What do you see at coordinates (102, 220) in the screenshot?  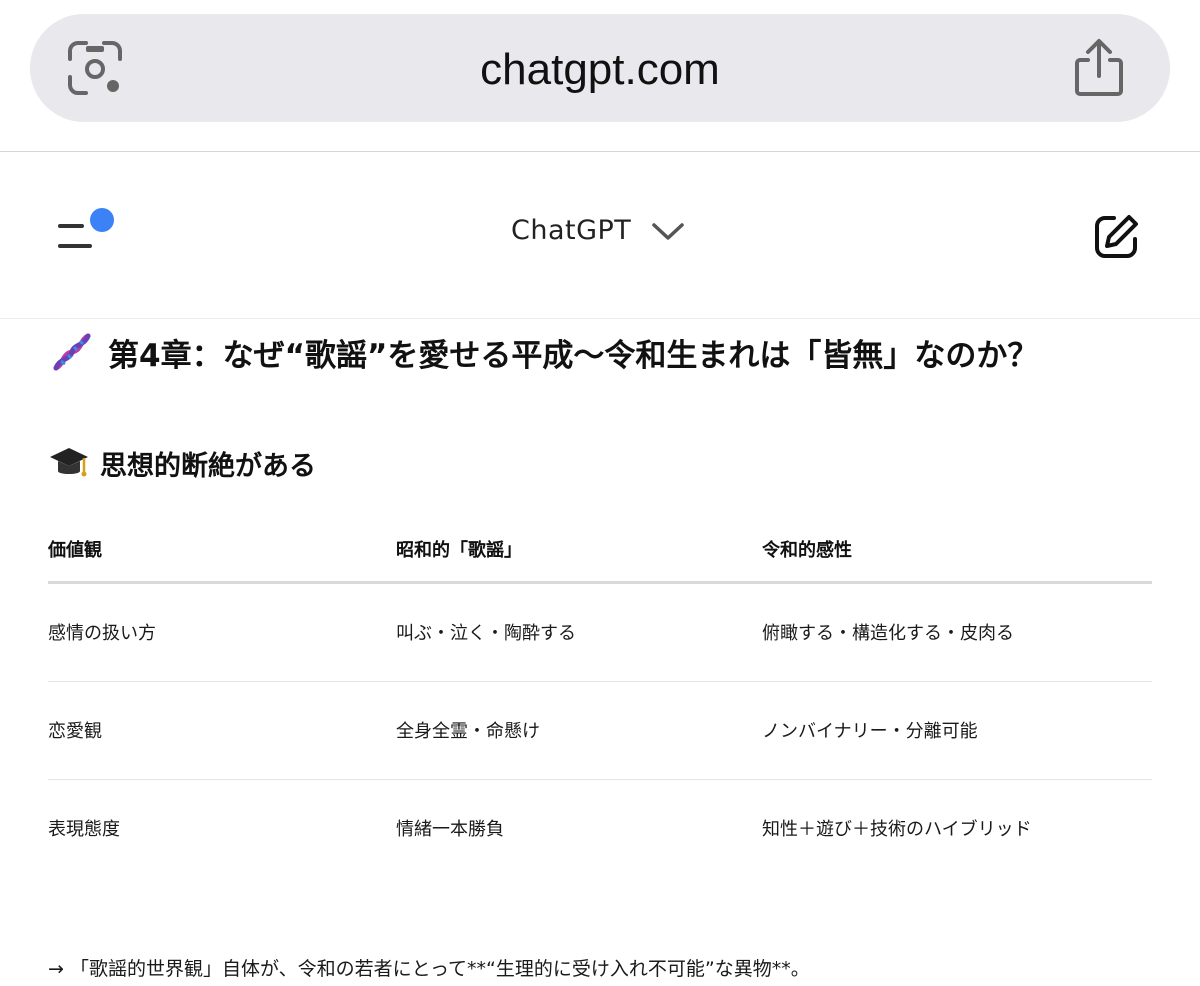 I see `notification-dot` at bounding box center [102, 220].